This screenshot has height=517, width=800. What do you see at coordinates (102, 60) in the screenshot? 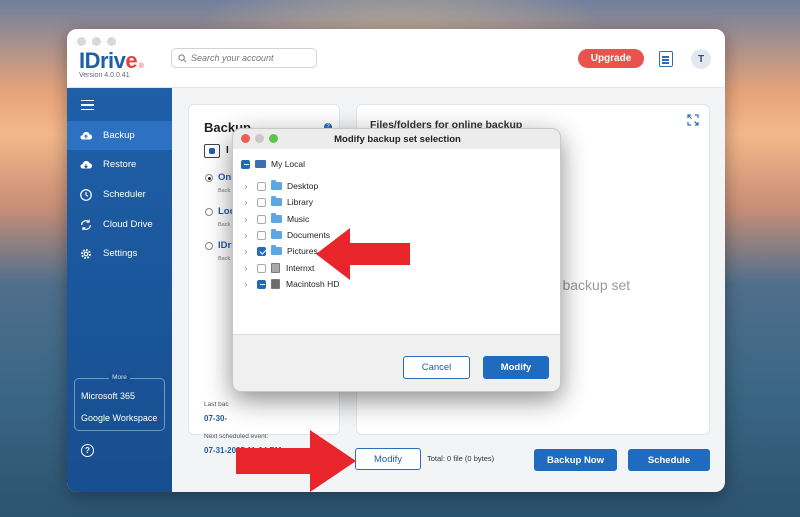
I see `logo-text: IDriv` at bounding box center [102, 60].